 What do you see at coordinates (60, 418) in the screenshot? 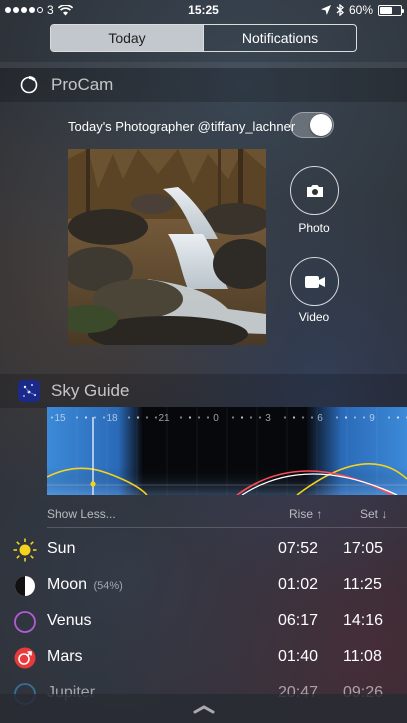
I see `hour-tick-label: 15` at bounding box center [60, 418].